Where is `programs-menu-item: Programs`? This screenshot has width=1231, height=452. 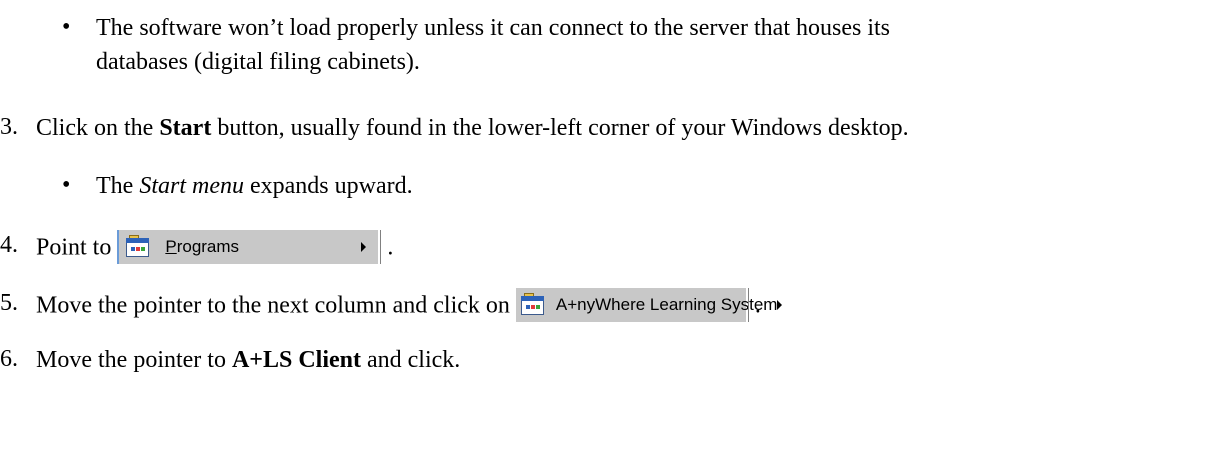
programs-menu-item: Programs is located at coordinates (248, 247).